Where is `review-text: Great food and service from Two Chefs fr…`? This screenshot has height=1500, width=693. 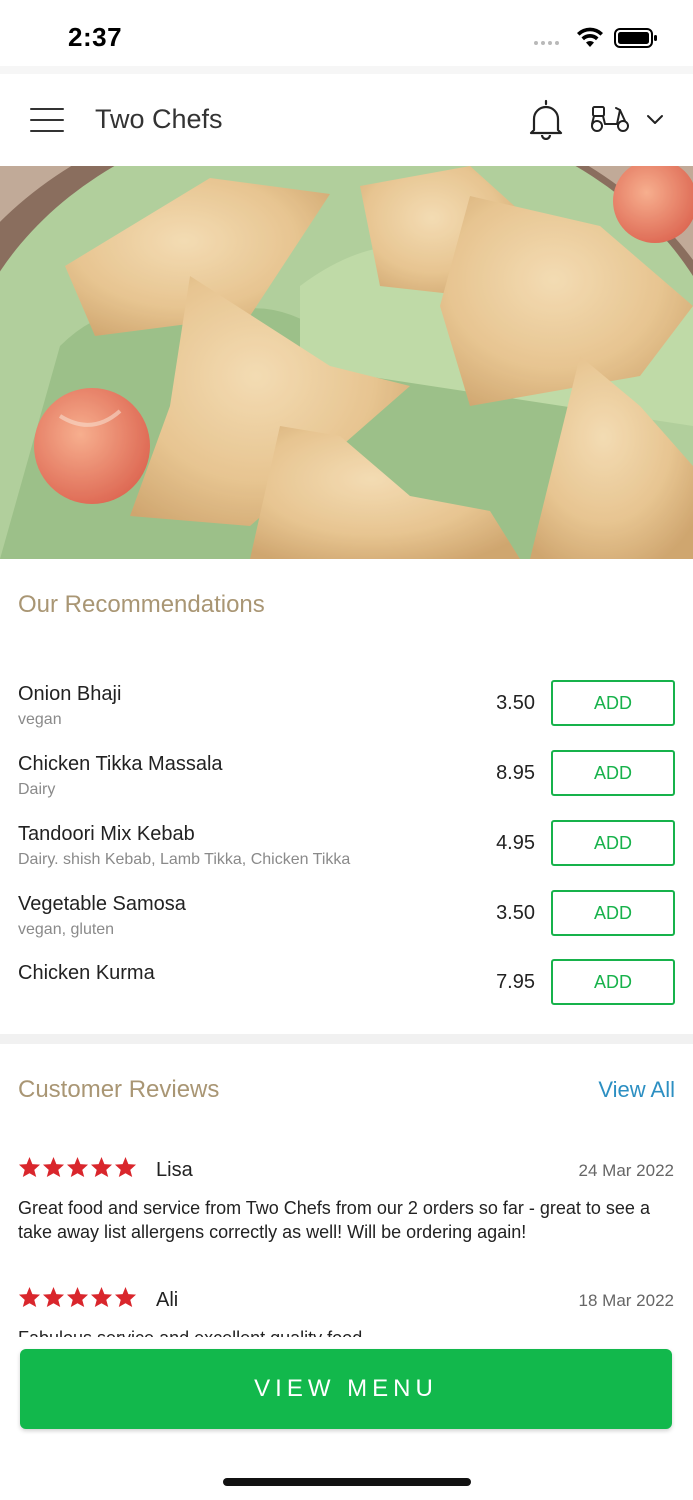
review-text: Great food and service from Two Chefs fr… is located at coordinates (334, 1220).